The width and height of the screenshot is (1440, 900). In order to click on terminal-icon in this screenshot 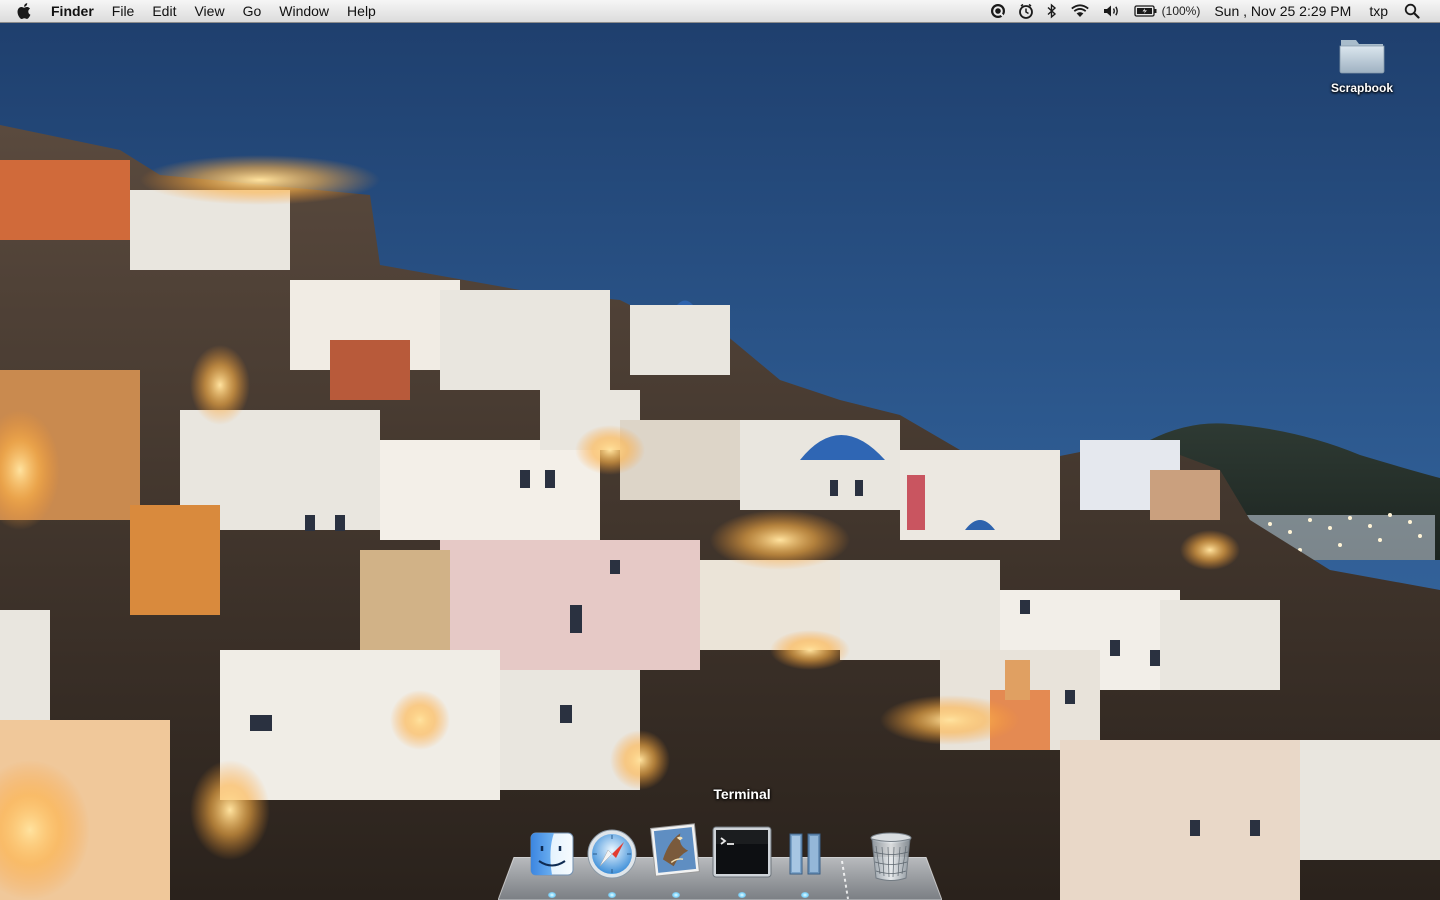, I will do `click(742, 852)`.